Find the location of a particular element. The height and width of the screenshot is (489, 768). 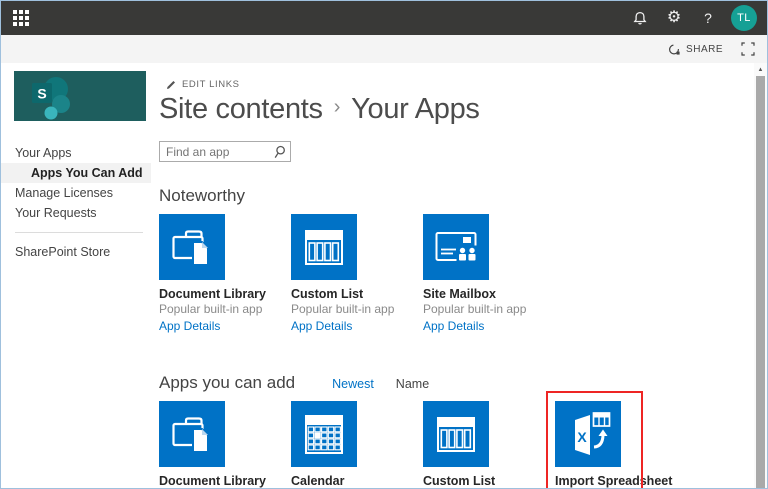

edit-links-label: EDIT LINKS is located at coordinates (211, 84).